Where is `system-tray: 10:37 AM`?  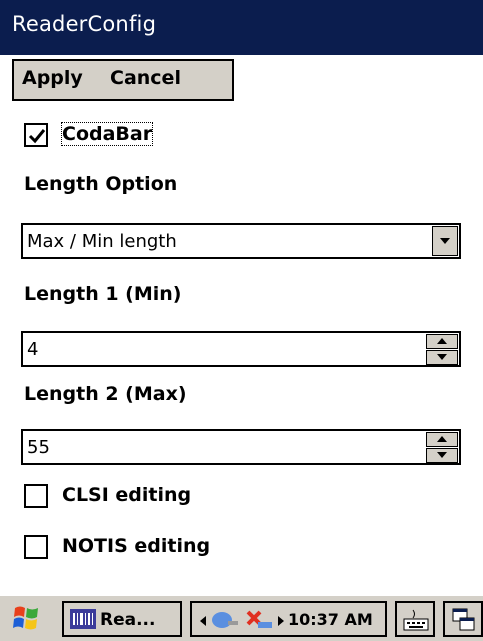
system-tray: 10:37 AM is located at coordinates (288, 619).